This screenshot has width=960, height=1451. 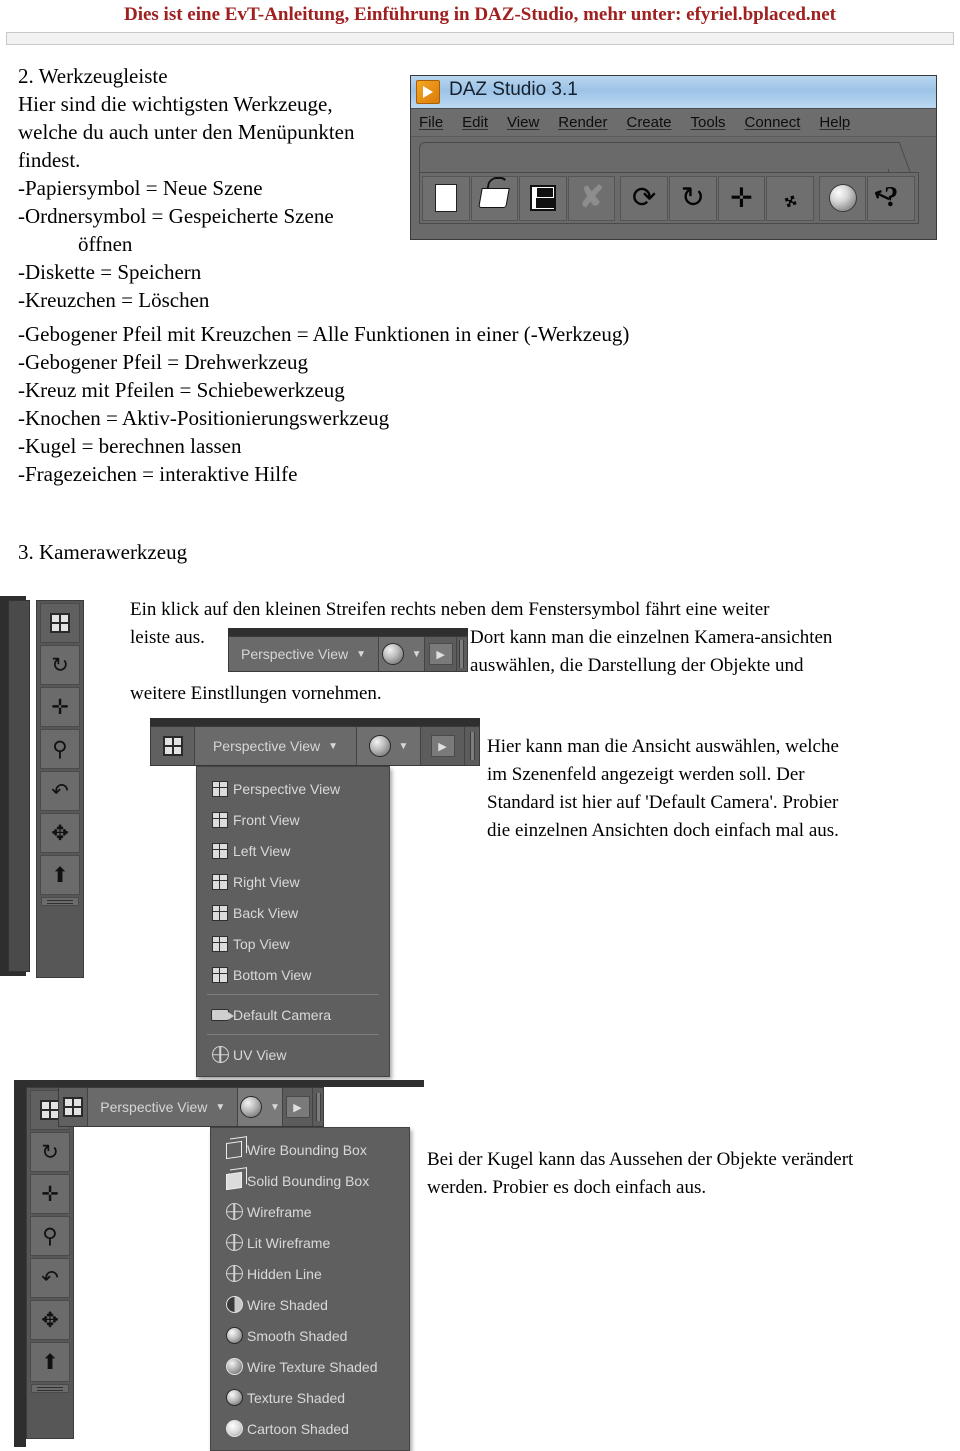 I want to click on menu-create: Create, so click(x=648, y=123).